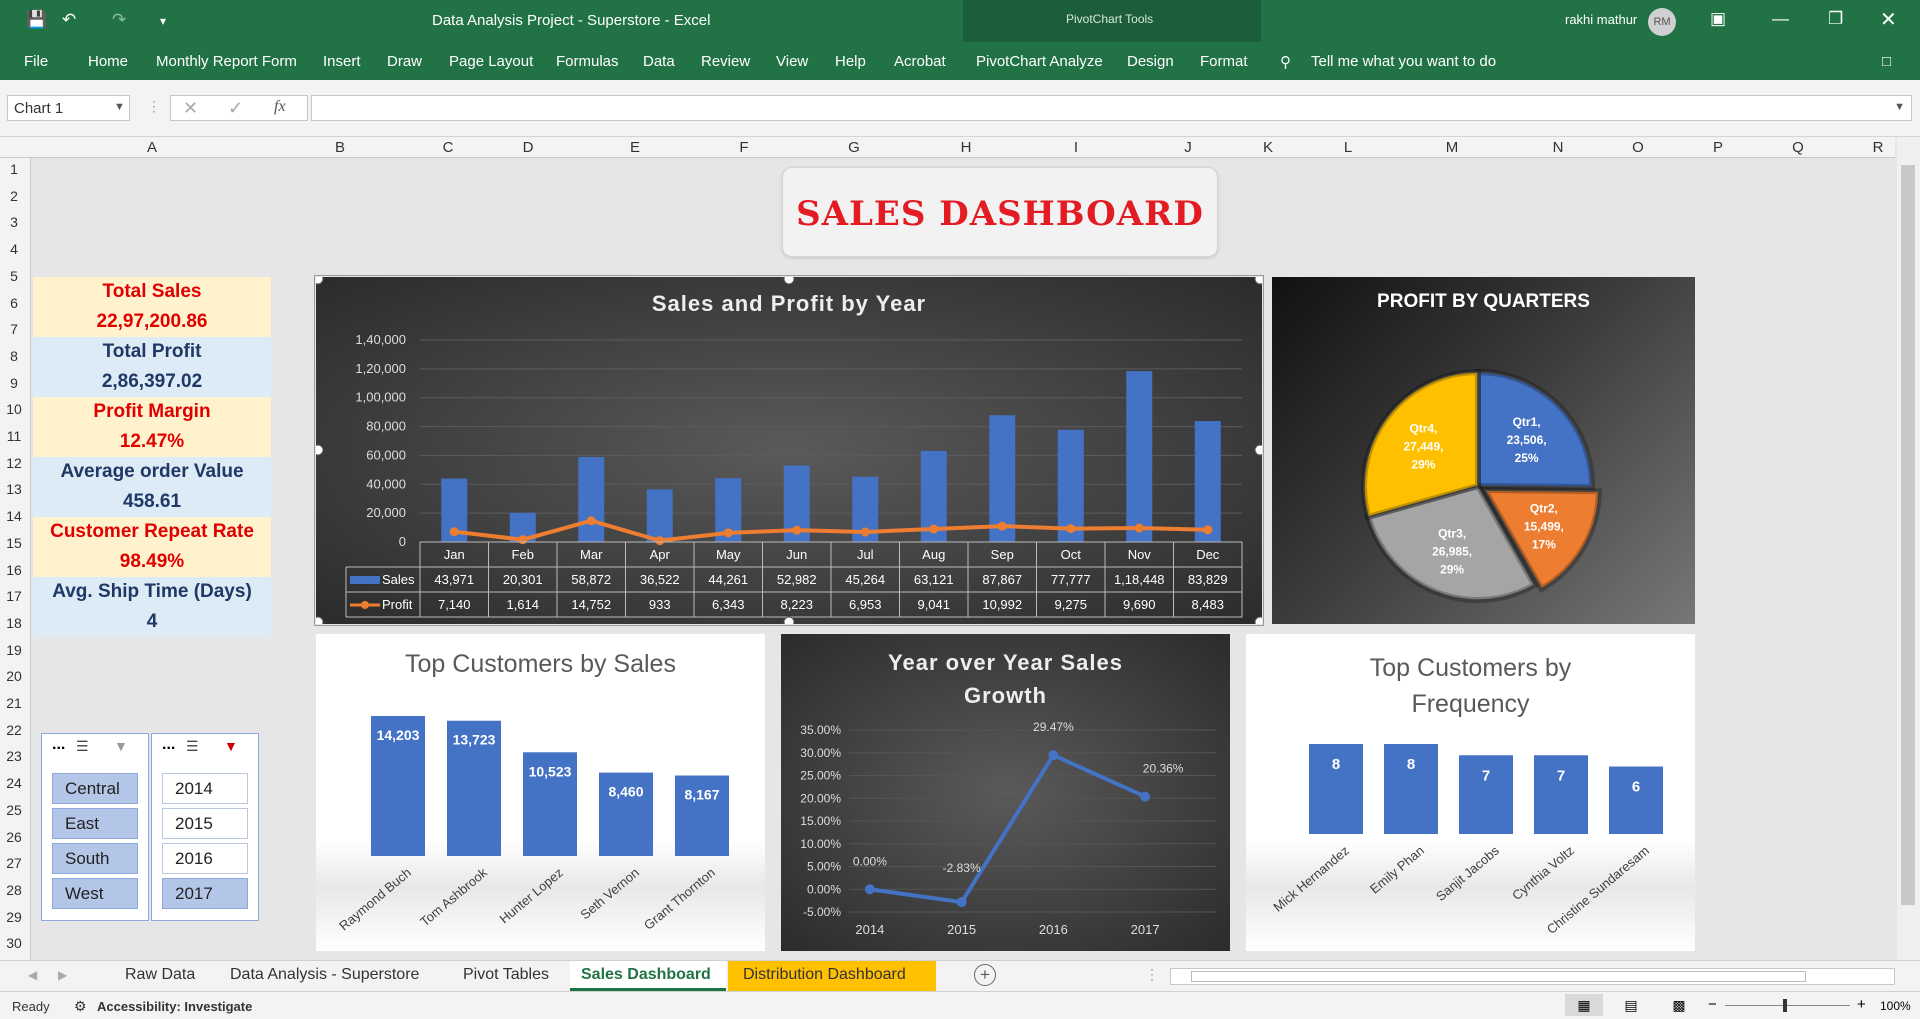 The width and height of the screenshot is (1920, 1019). What do you see at coordinates (226, 61) in the screenshot?
I see `tab-monthly-report-form: Monthly Report Form` at bounding box center [226, 61].